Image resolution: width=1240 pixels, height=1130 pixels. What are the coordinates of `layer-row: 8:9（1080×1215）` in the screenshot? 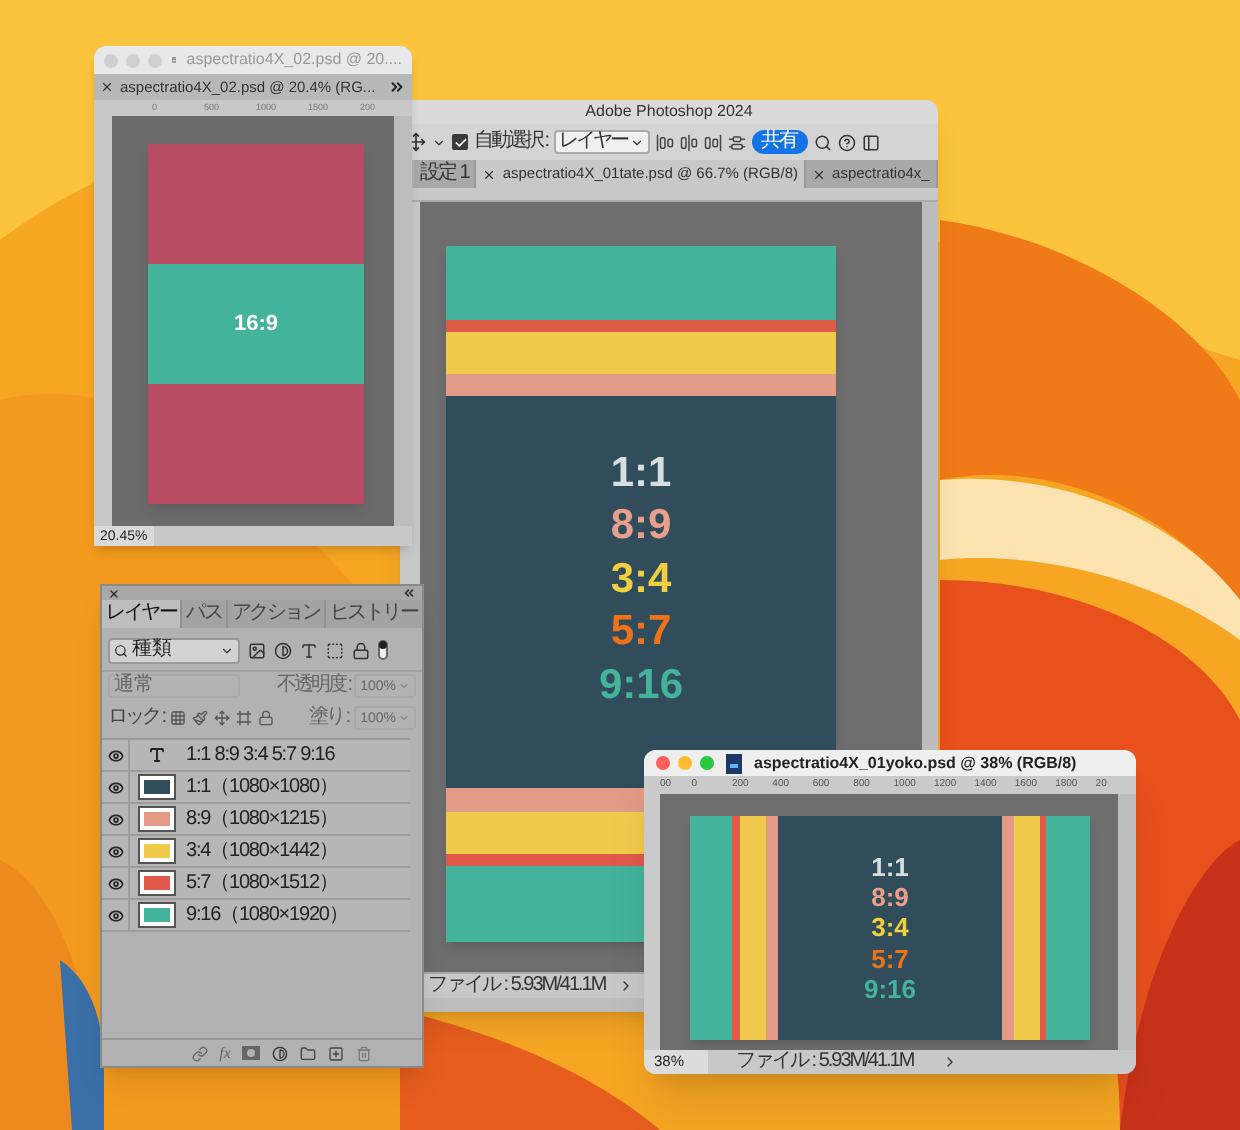 It's located at (256, 820).